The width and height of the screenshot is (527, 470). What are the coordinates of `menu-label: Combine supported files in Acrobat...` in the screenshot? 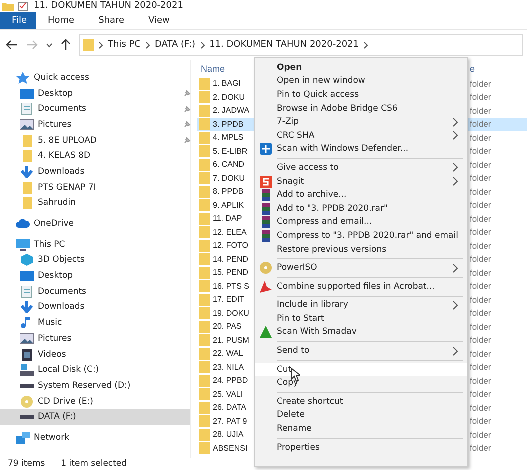 It's located at (356, 287).